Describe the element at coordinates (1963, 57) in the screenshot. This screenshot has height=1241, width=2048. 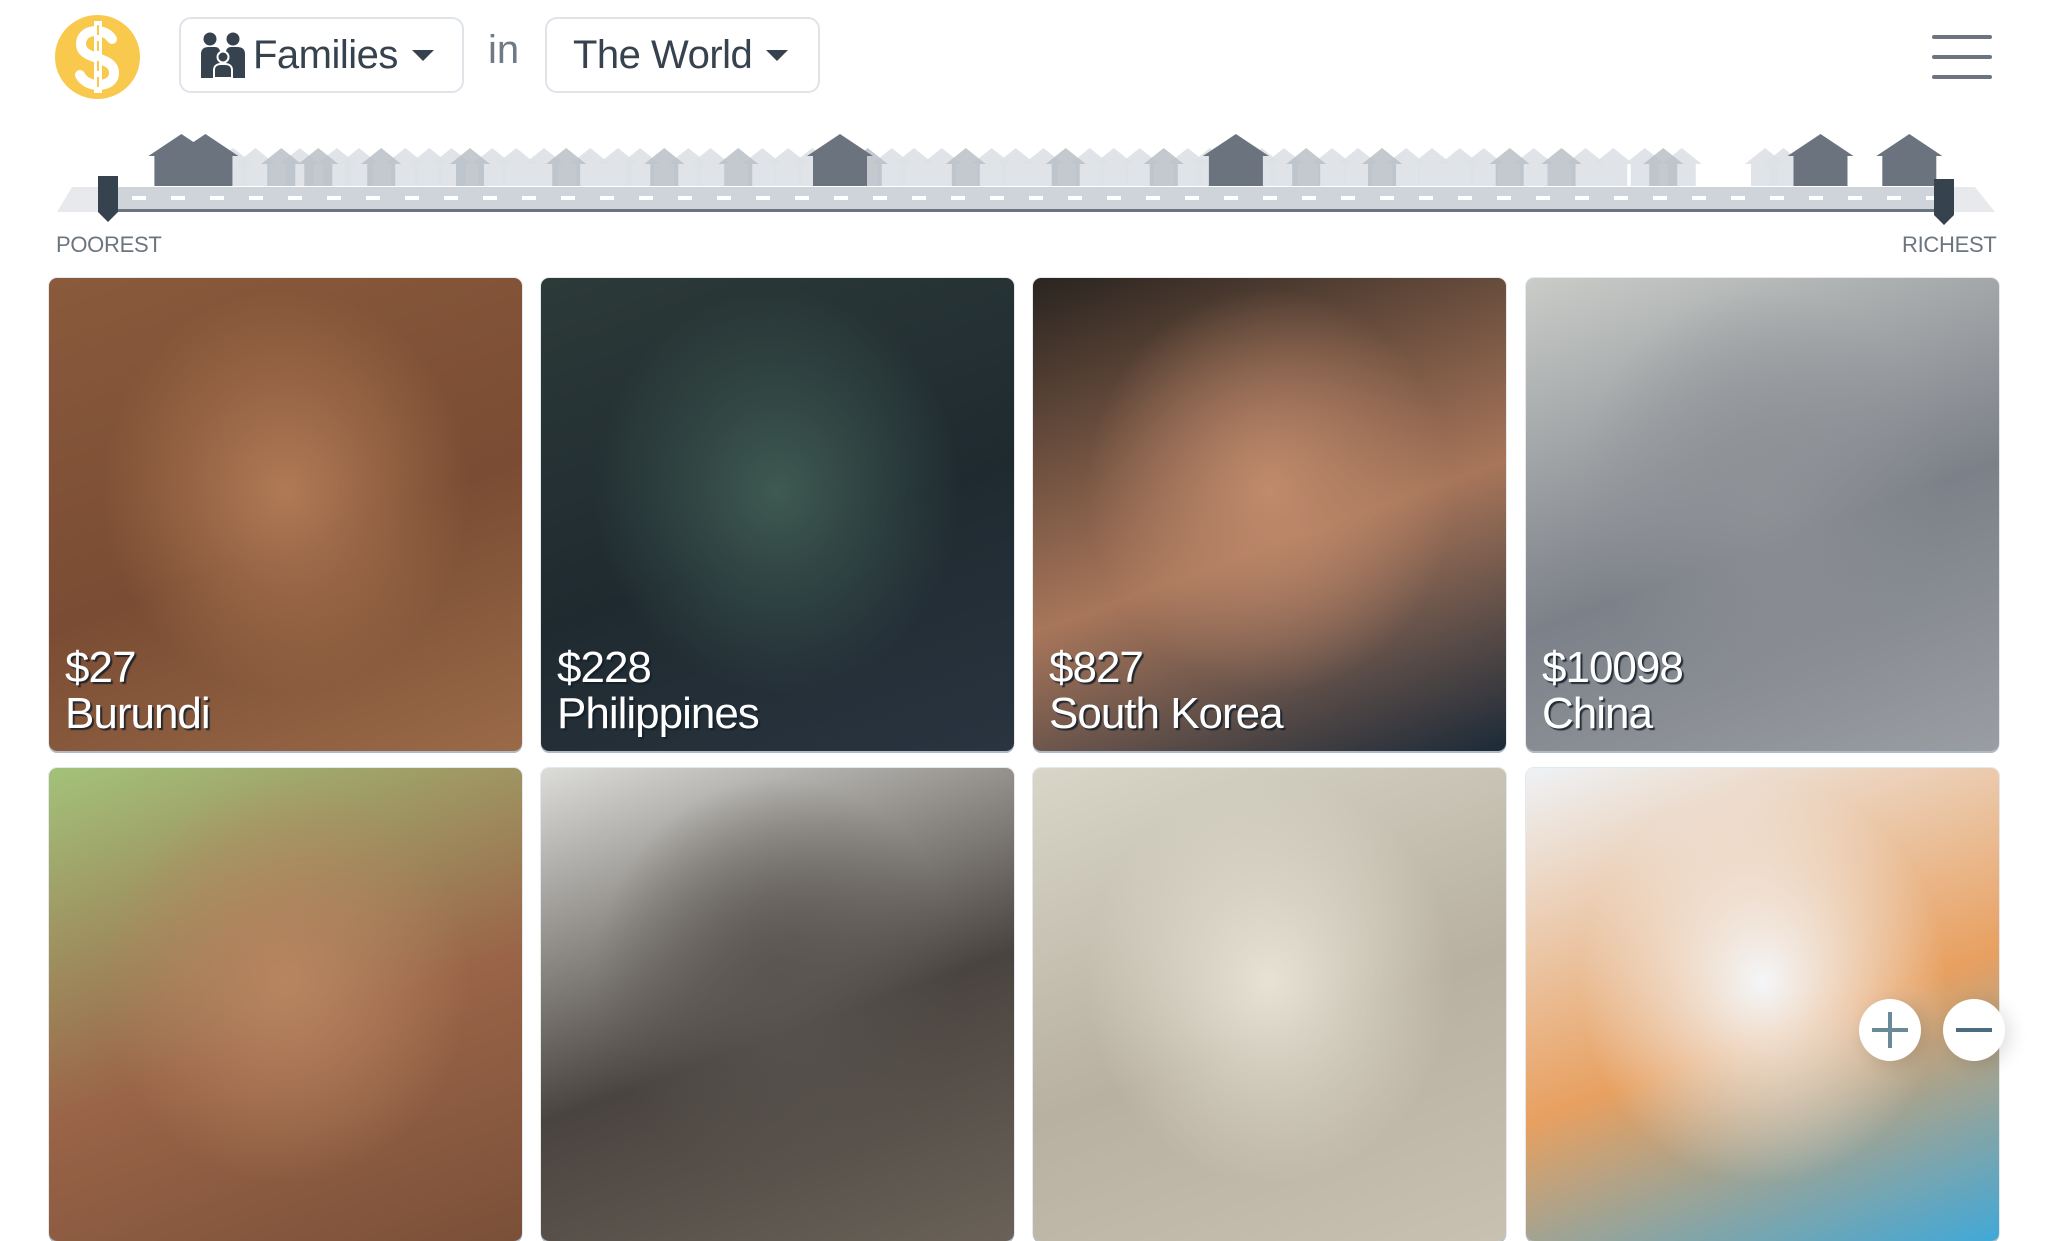
I see `hamburger-menu-icon` at that location.